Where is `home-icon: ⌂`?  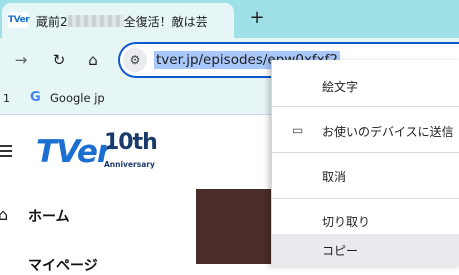 home-icon: ⌂ is located at coordinates (93, 60).